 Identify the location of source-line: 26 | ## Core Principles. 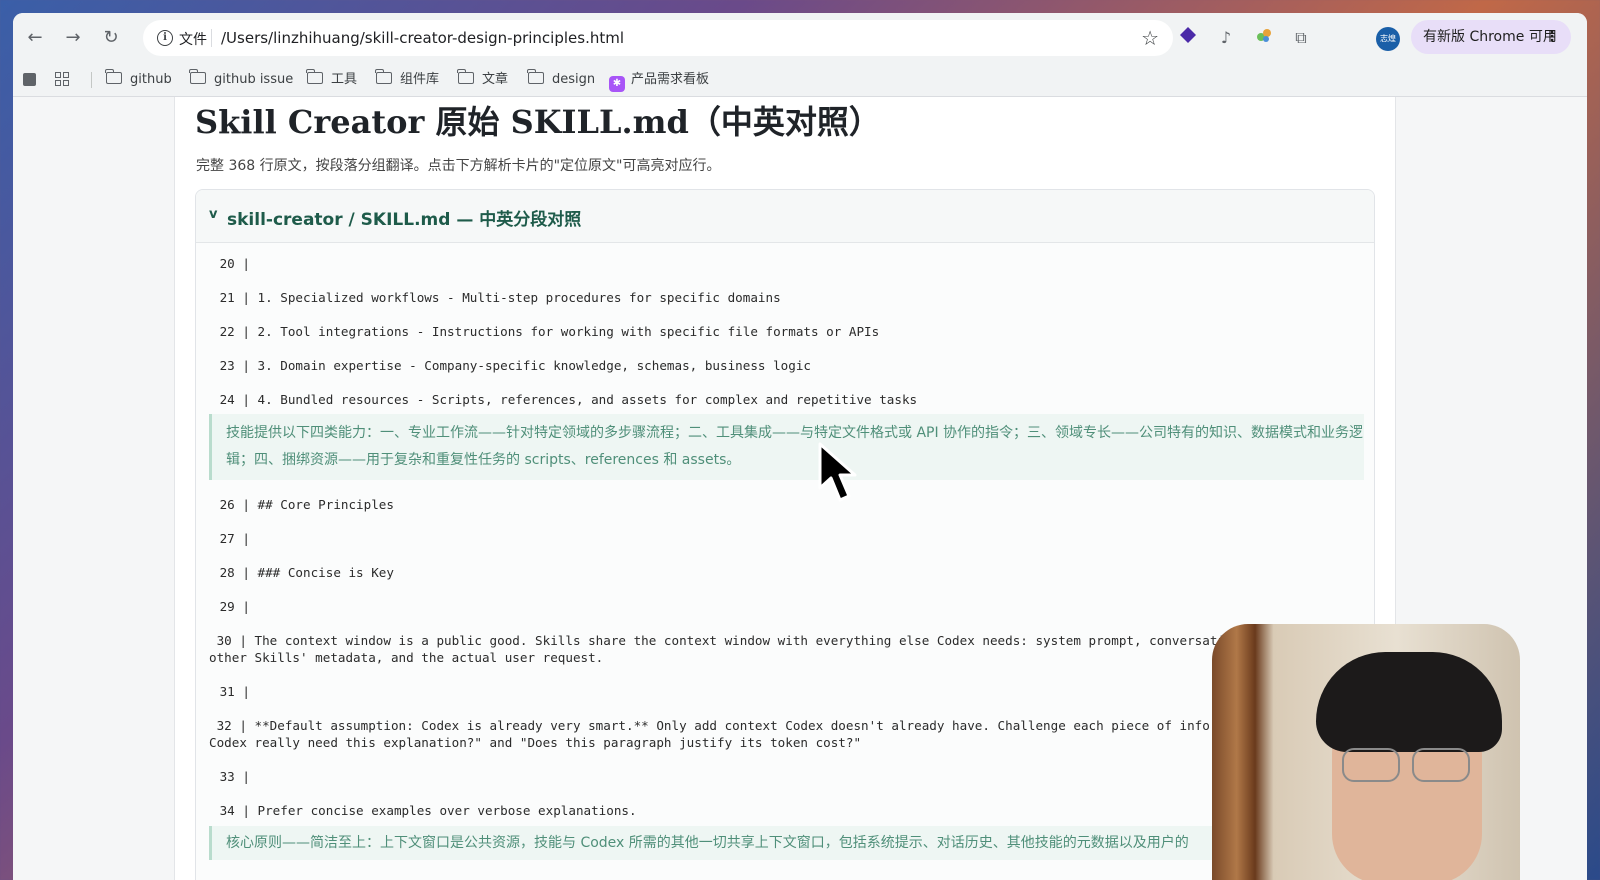
(303, 504).